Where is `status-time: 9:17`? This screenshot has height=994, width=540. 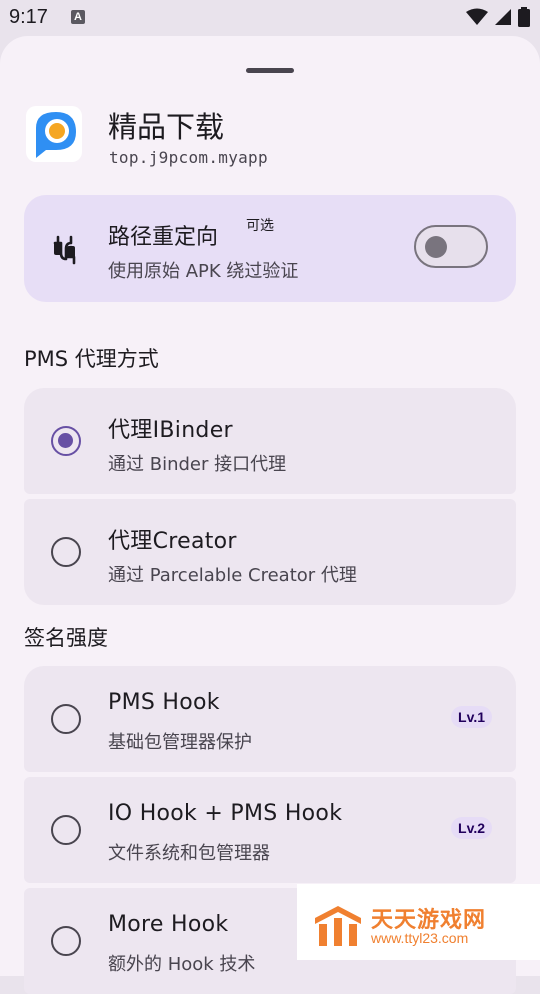
status-time: 9:17 is located at coordinates (28, 17).